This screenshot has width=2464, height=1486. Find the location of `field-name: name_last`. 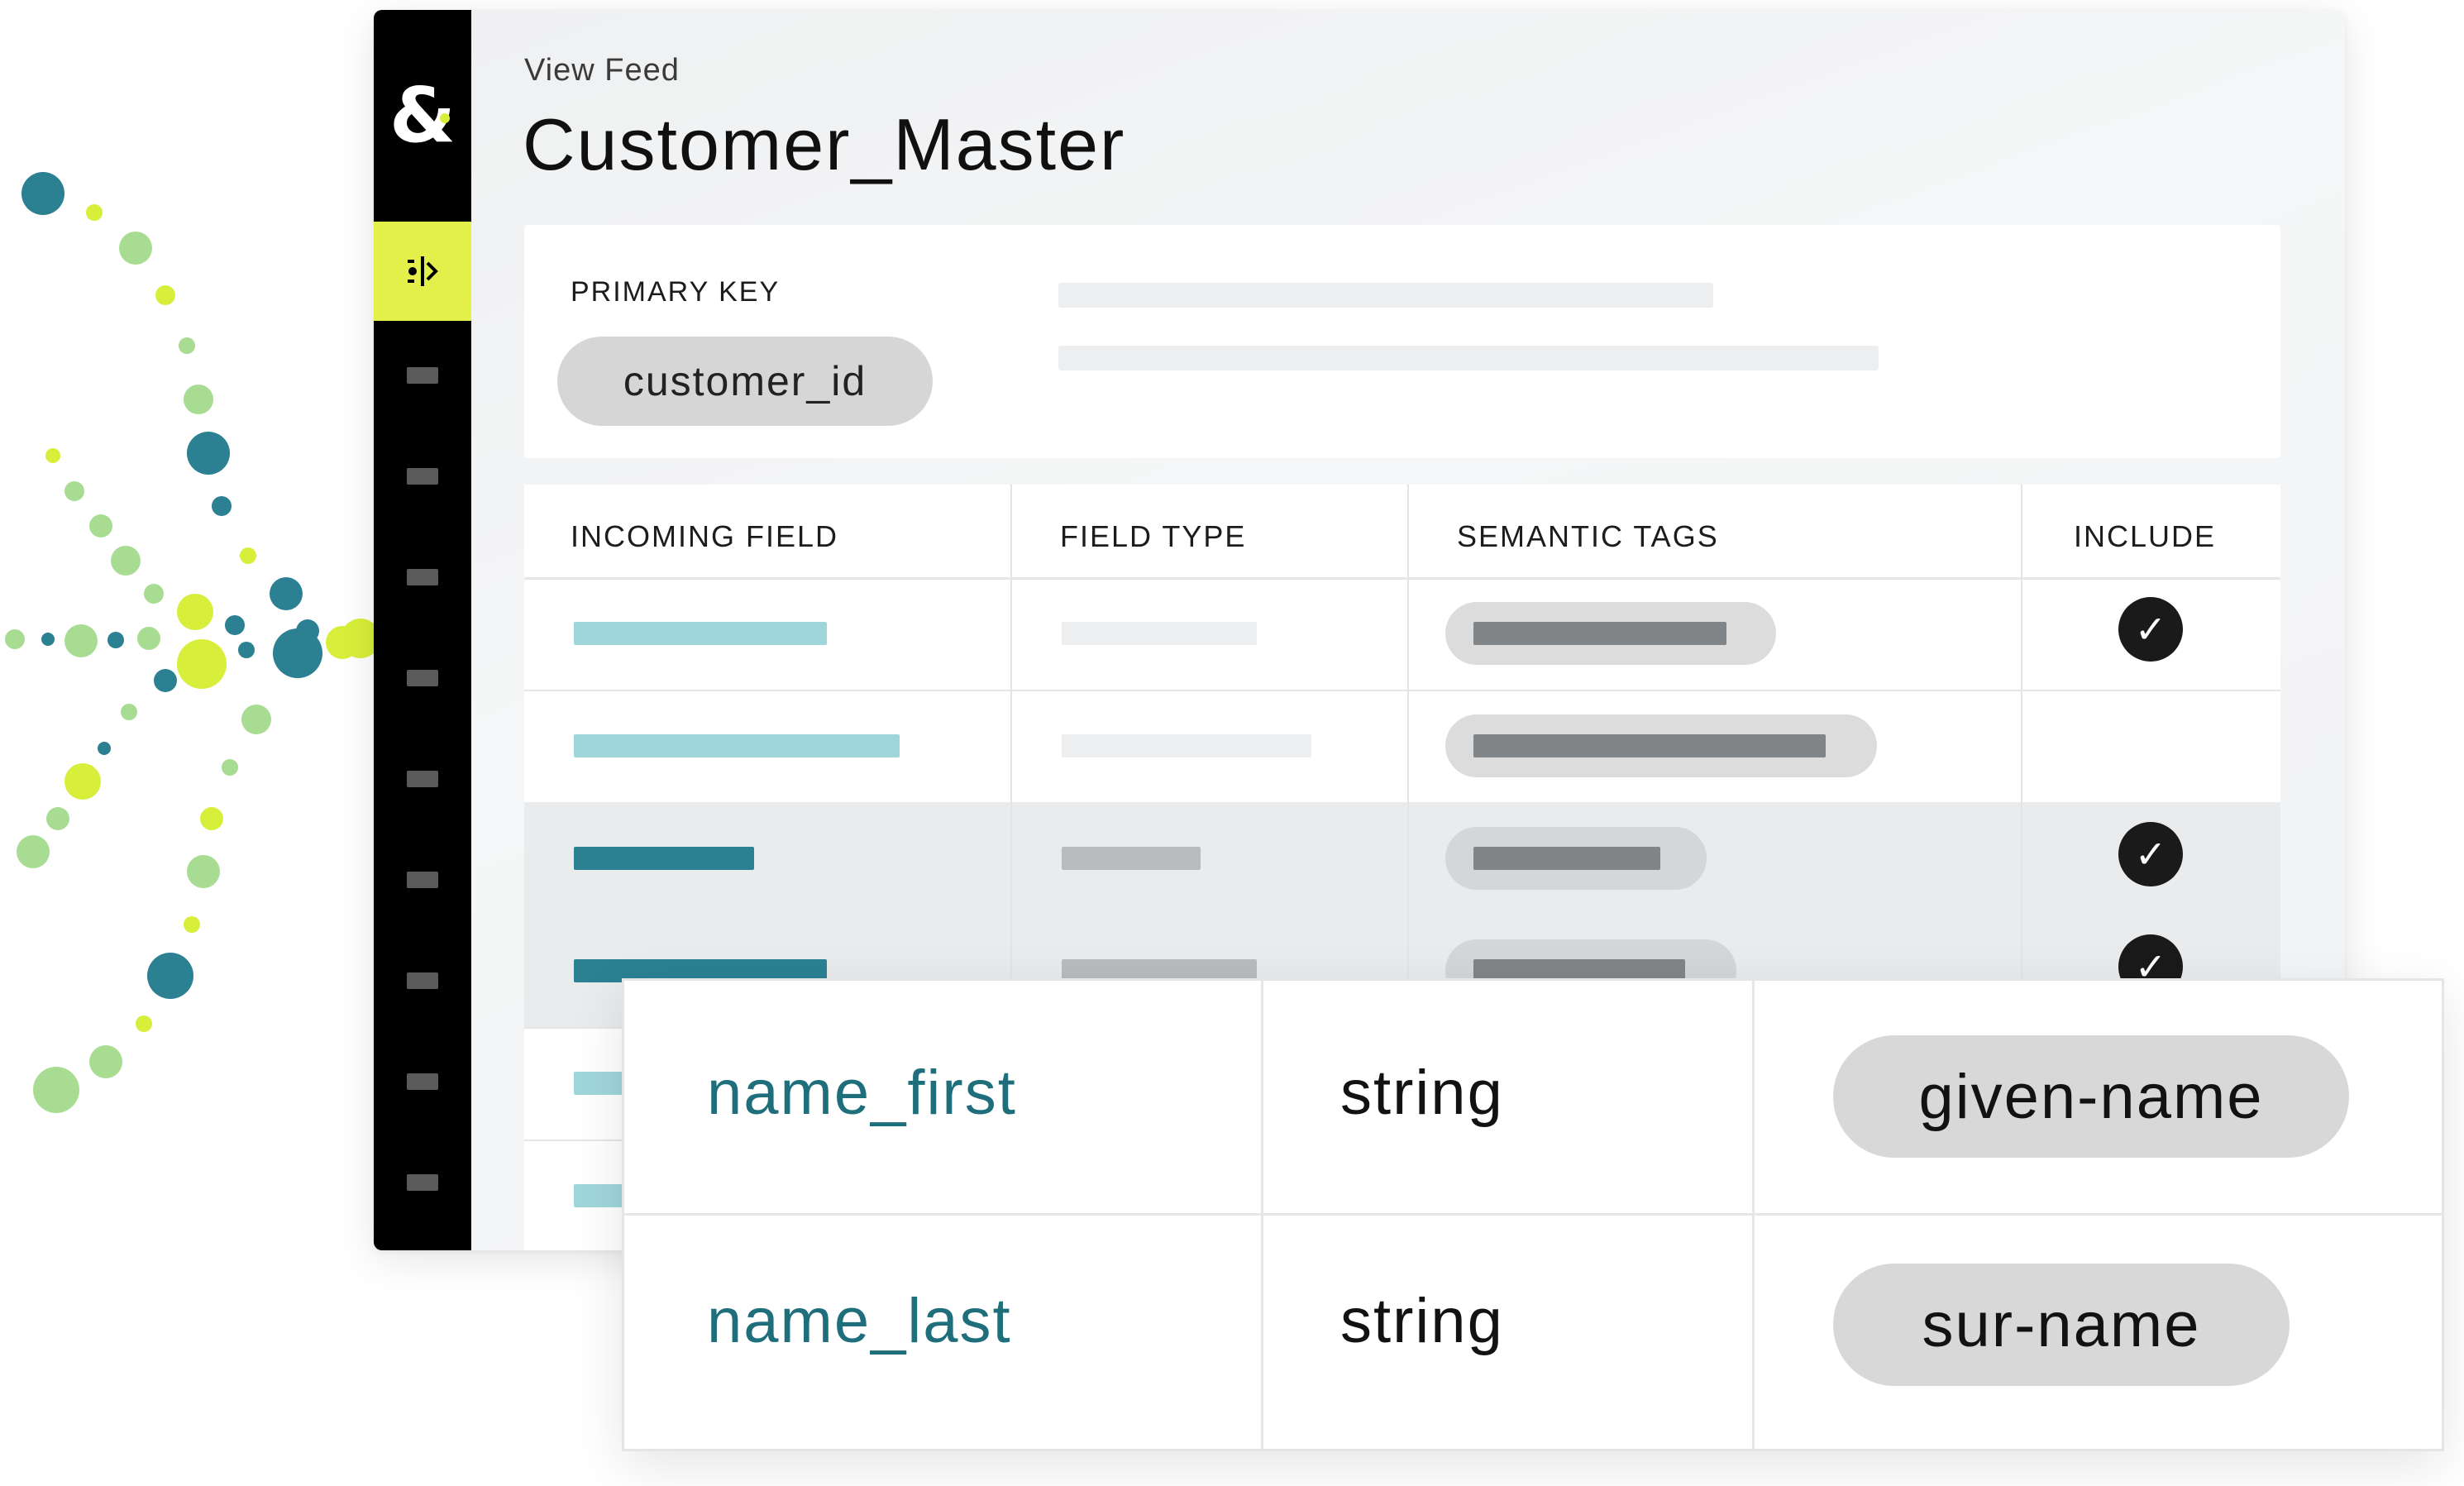

field-name: name_last is located at coordinates (859, 1321).